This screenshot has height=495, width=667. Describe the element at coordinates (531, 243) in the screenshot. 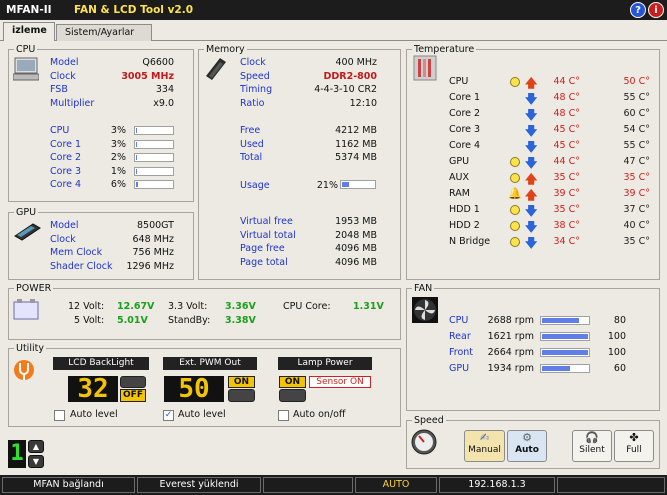

I see `arrow-down-icon: 🡇` at that location.